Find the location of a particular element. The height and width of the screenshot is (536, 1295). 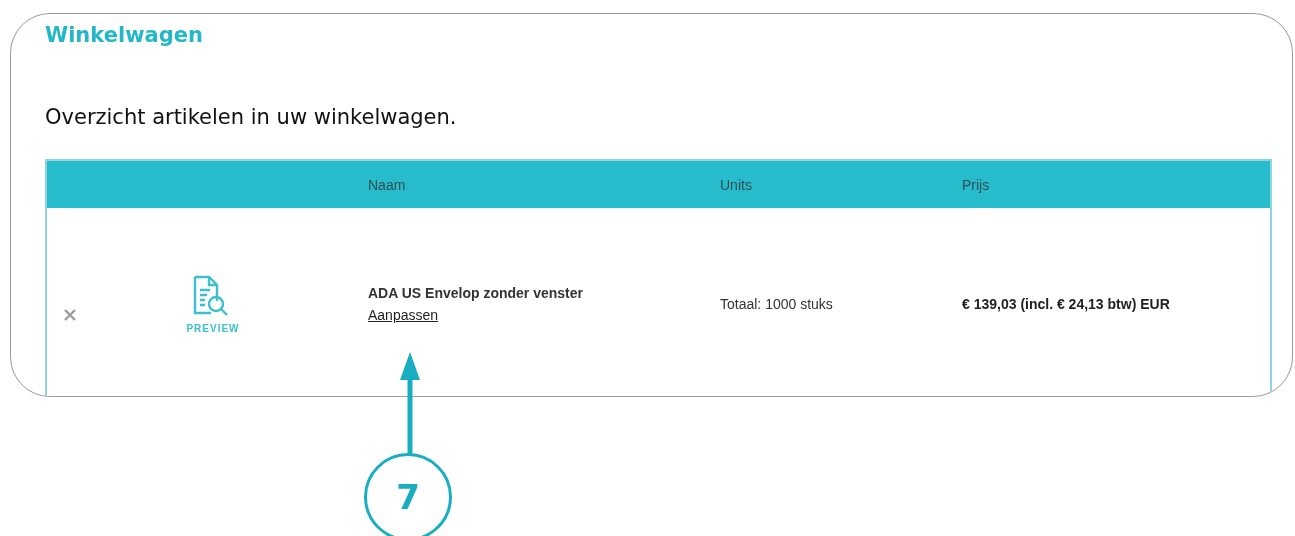

column-header: Naam is located at coordinates (387, 184).